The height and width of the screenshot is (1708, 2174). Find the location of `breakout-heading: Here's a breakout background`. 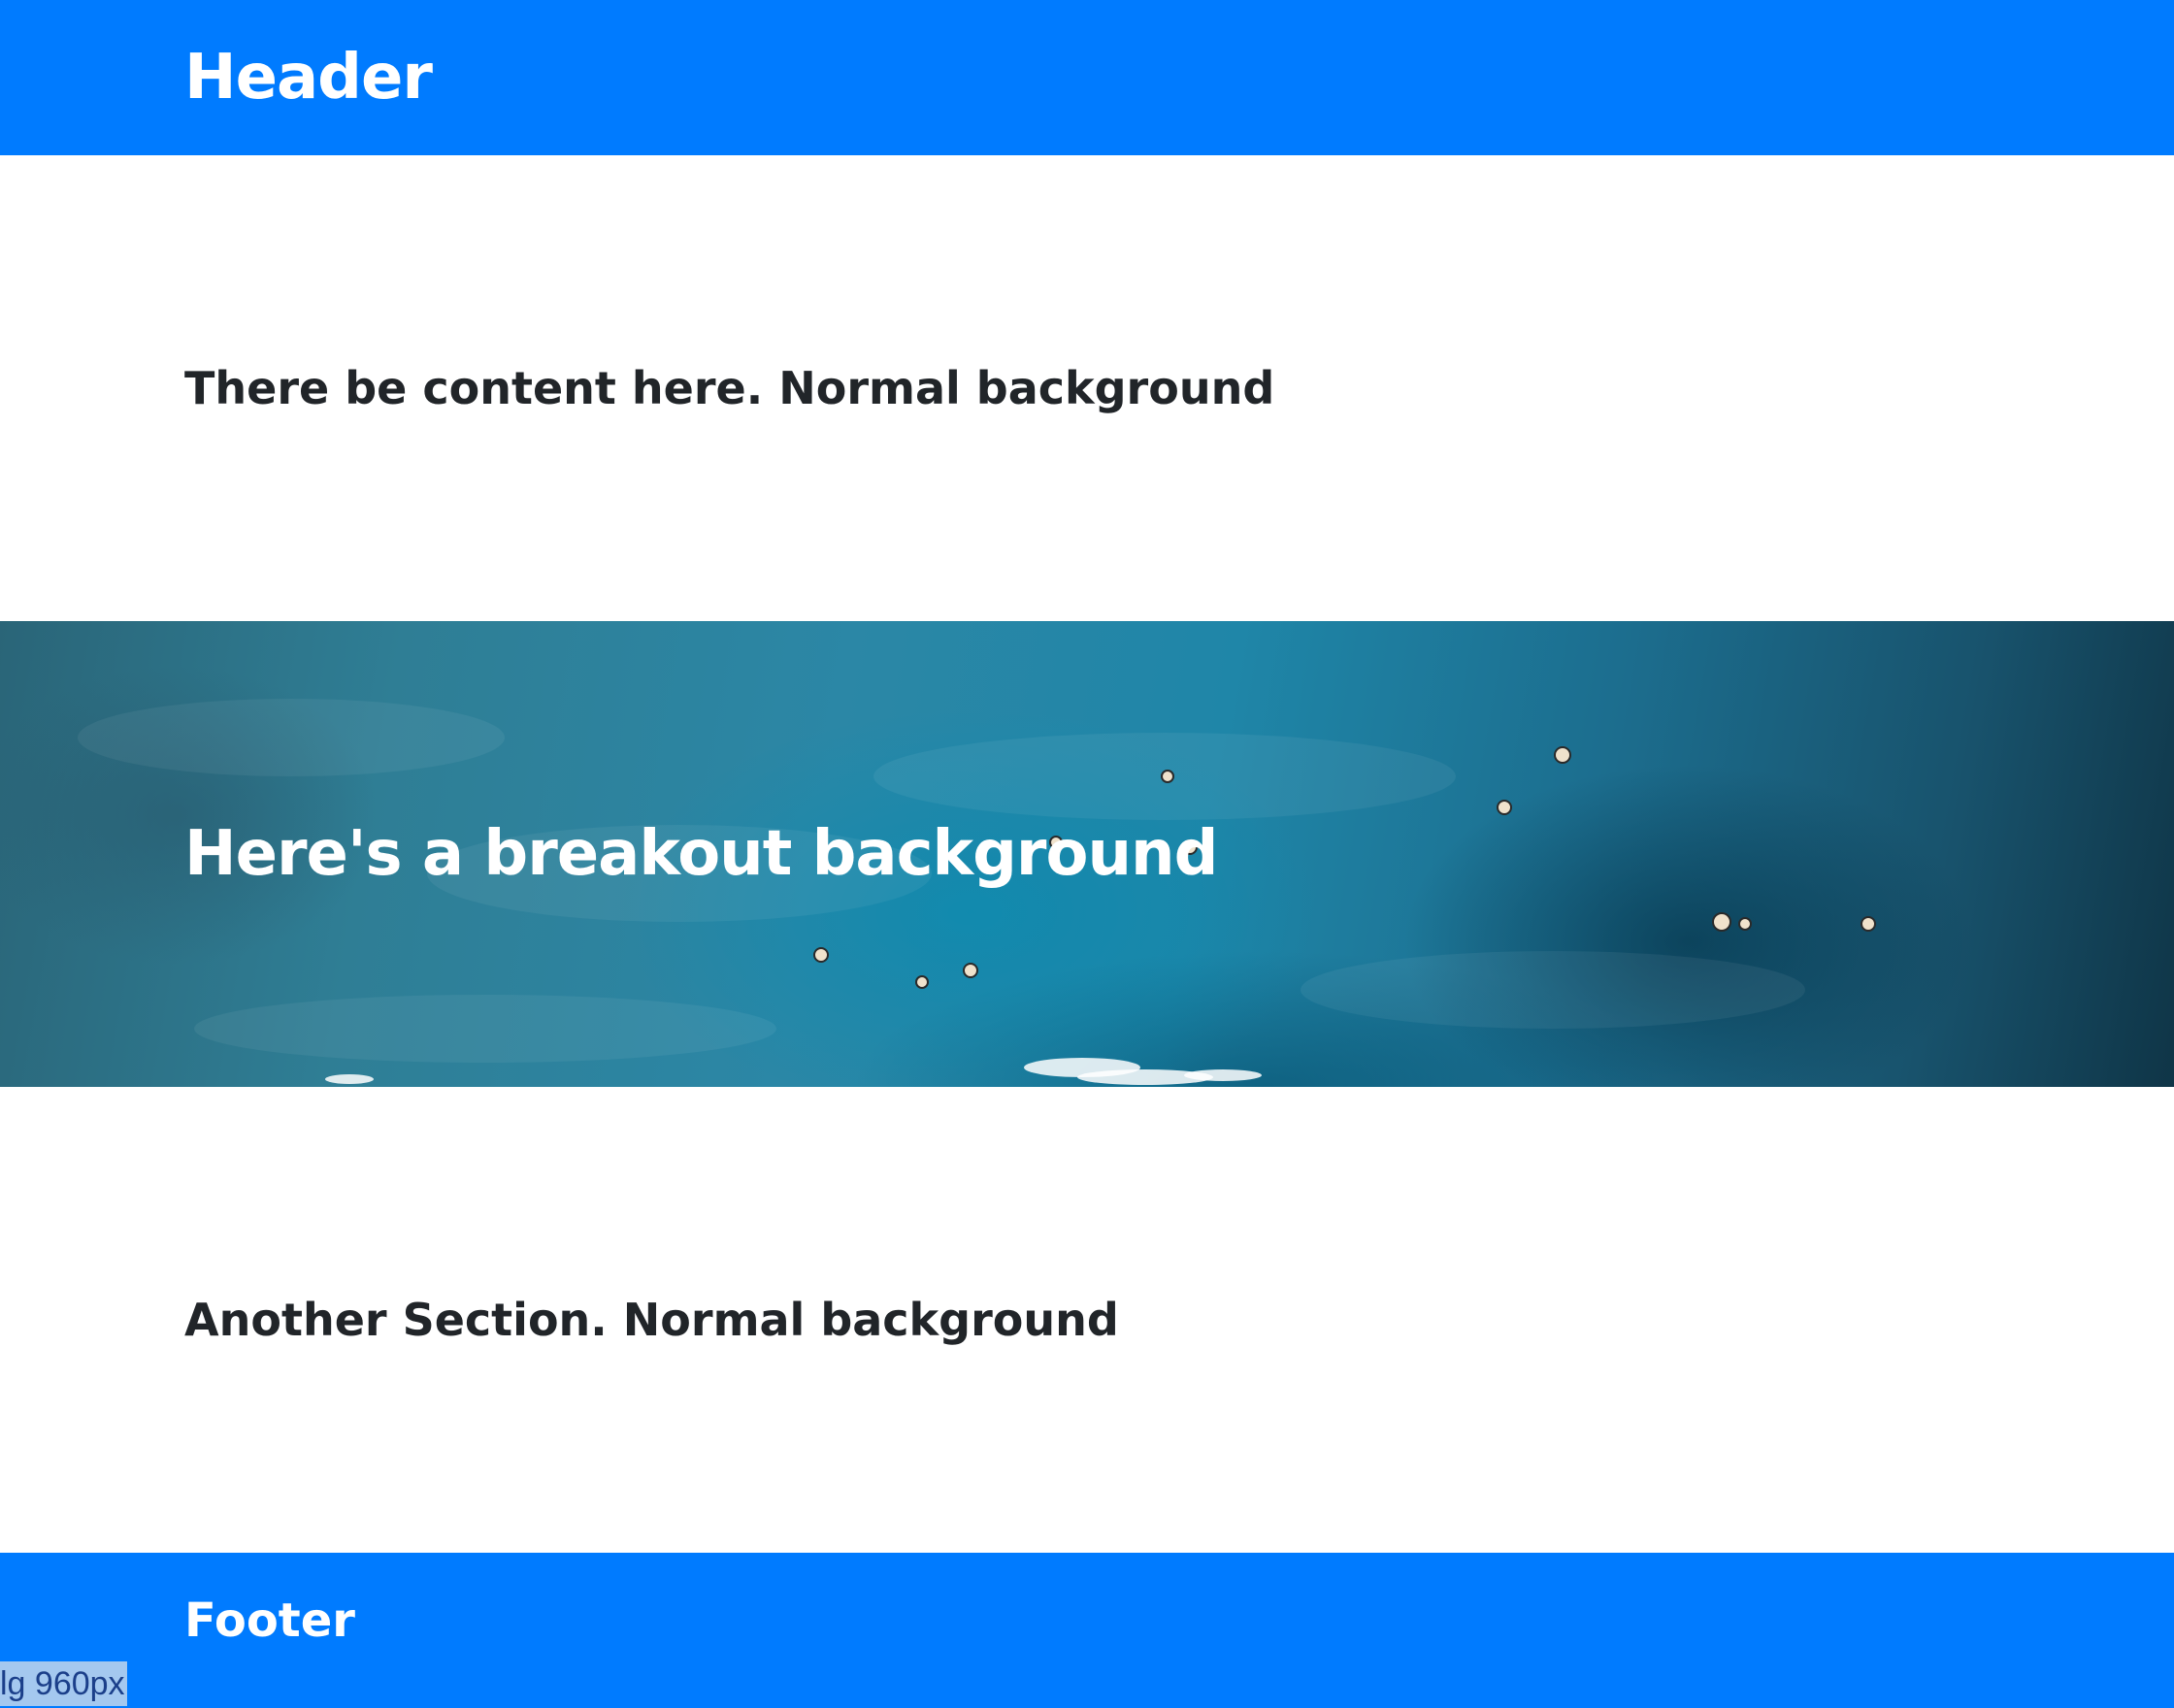

breakout-heading: Here's a breakout background is located at coordinates (701, 854).